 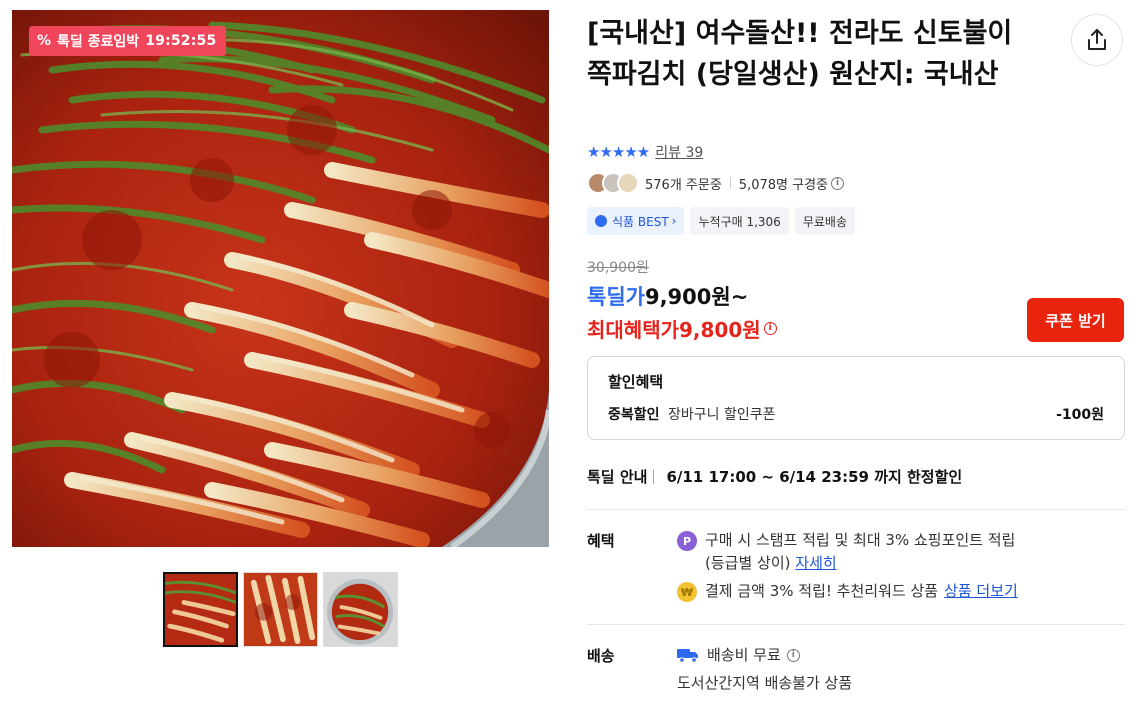 I want to click on discount-row: 중복할인 장바구니 할인쿠폰 -100원, so click(x=856, y=414).